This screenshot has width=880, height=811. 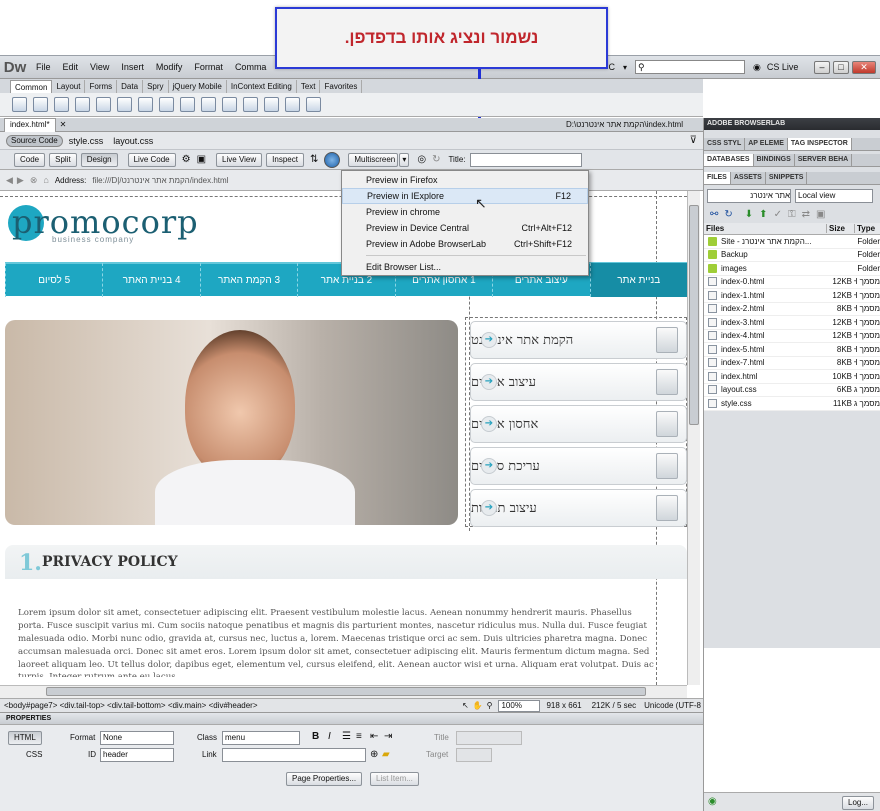 I want to click on search-input: ⚲, so click(x=689, y=67).